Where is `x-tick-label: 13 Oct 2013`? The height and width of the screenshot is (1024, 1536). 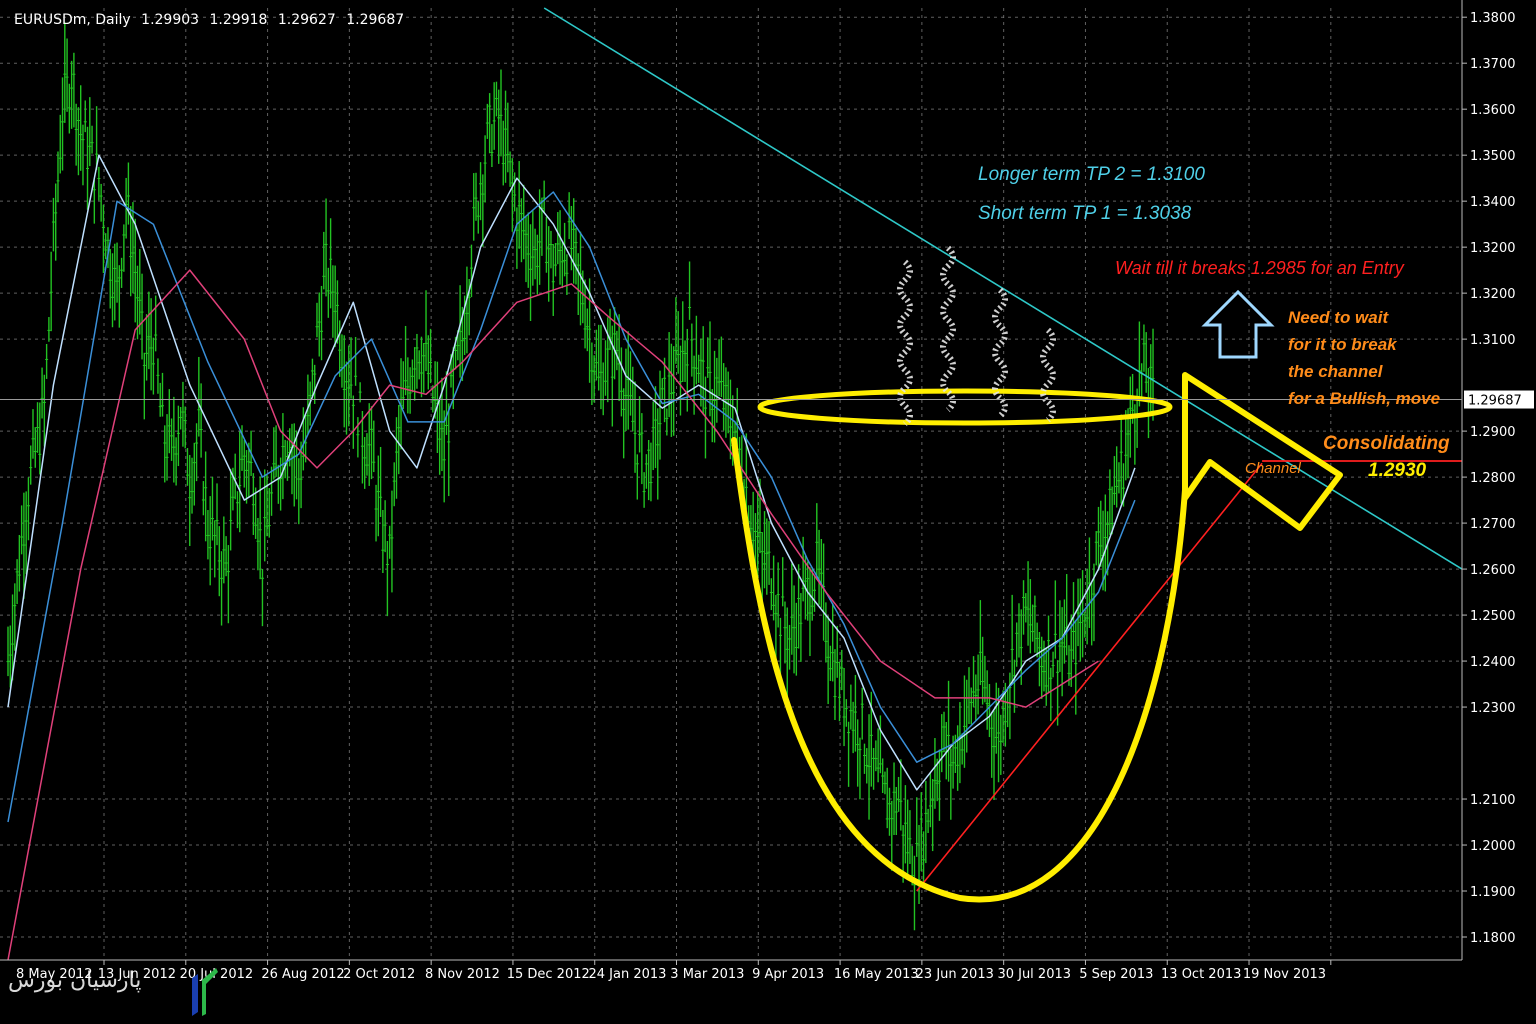 x-tick-label: 13 Oct 2013 is located at coordinates (1201, 974).